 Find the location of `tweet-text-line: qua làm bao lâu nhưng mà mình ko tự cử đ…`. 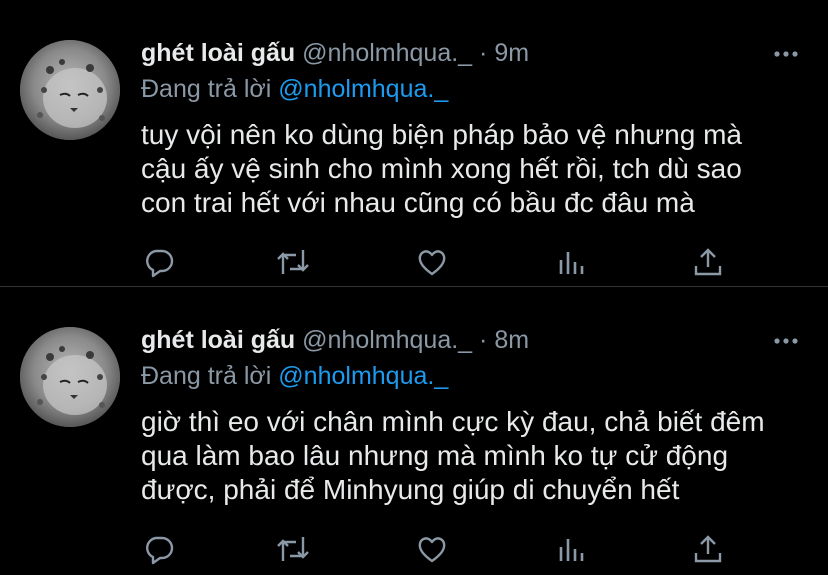

tweet-text-line: qua làm bao lâu nhưng mà mình ko tự cử đ… is located at coordinates (435, 455).